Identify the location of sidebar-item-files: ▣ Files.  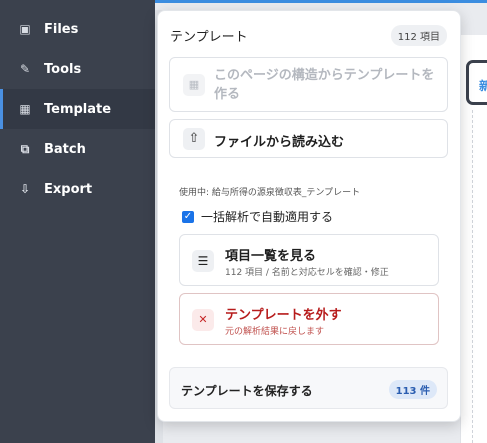
(77, 29).